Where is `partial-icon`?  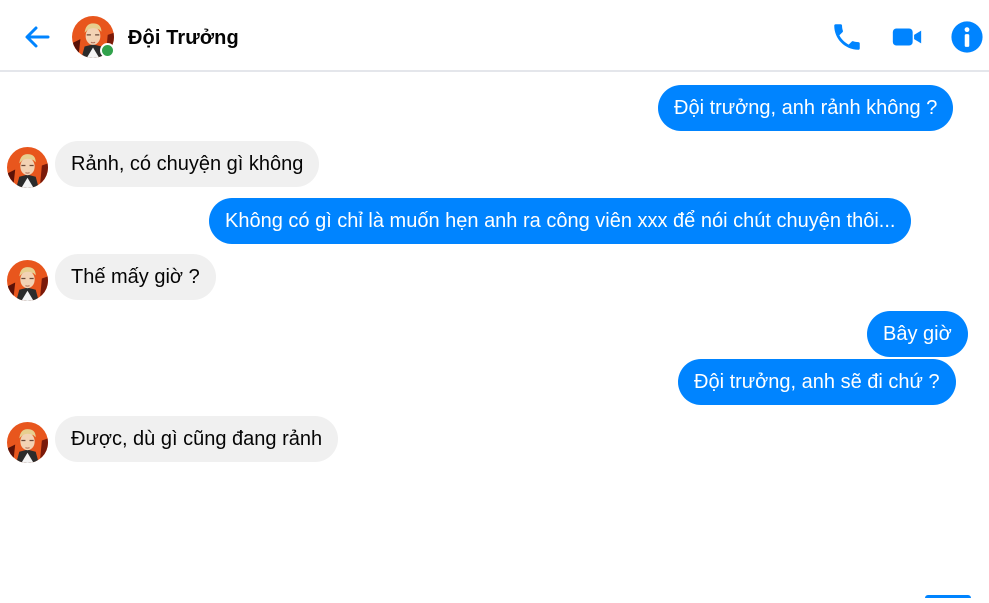
partial-icon is located at coordinates (948, 599).